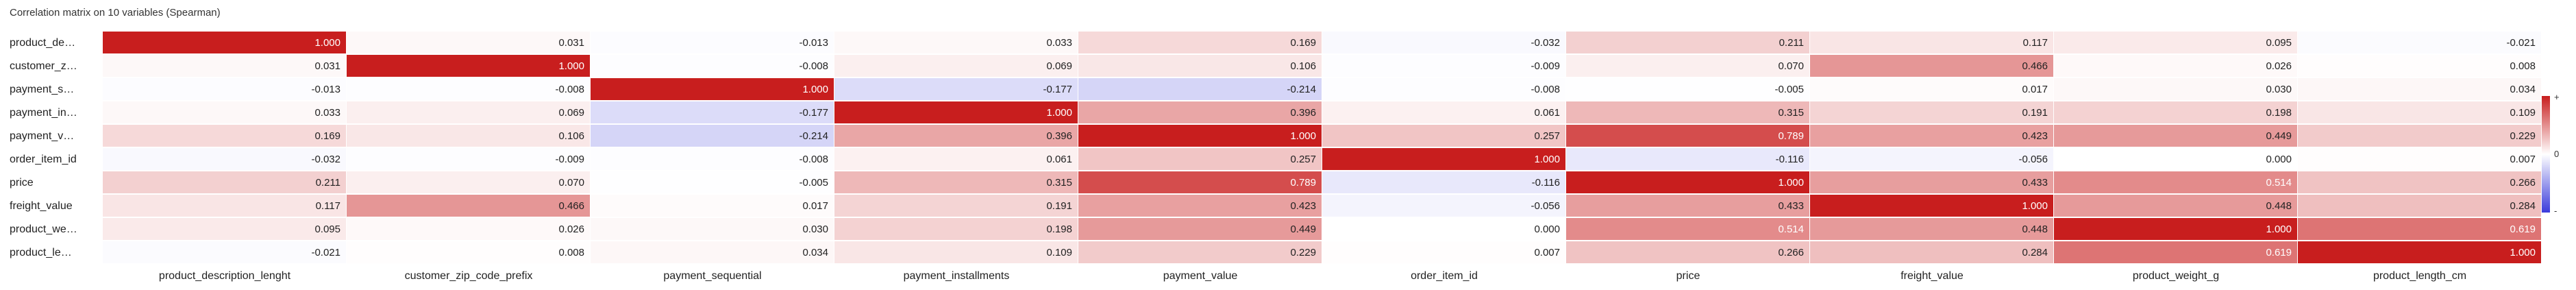  I want to click on heatmap-cell: 0.284, so click(1932, 252).